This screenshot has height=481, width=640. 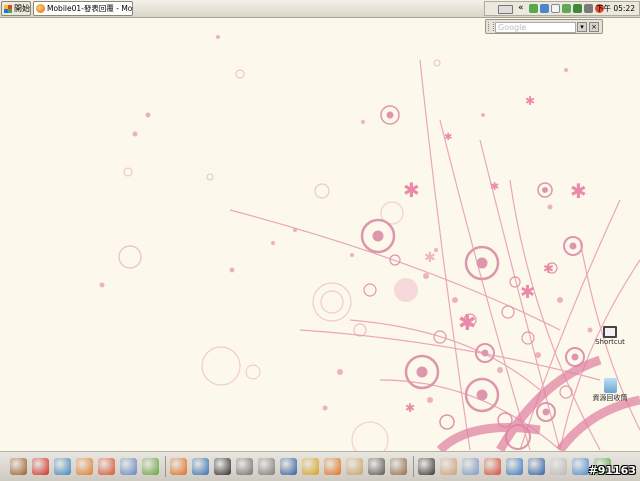 I want to click on windows-logo-icon, so click(x=8, y=9).